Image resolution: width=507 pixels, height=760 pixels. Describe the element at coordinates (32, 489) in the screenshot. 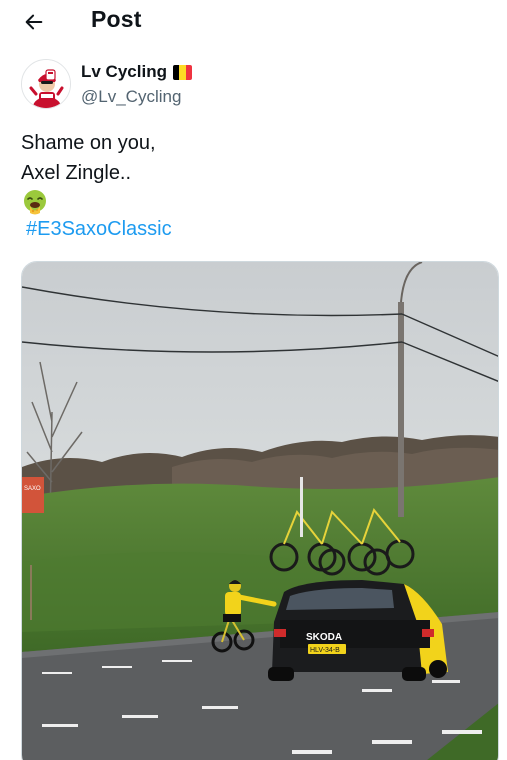

I see `svg-text: SAXO` at that location.